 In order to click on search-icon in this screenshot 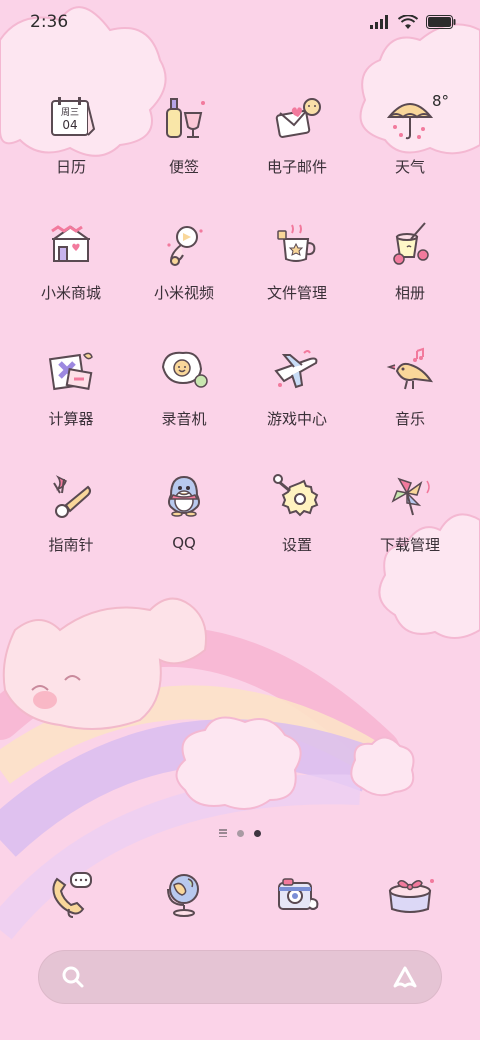, I will do `click(73, 977)`.